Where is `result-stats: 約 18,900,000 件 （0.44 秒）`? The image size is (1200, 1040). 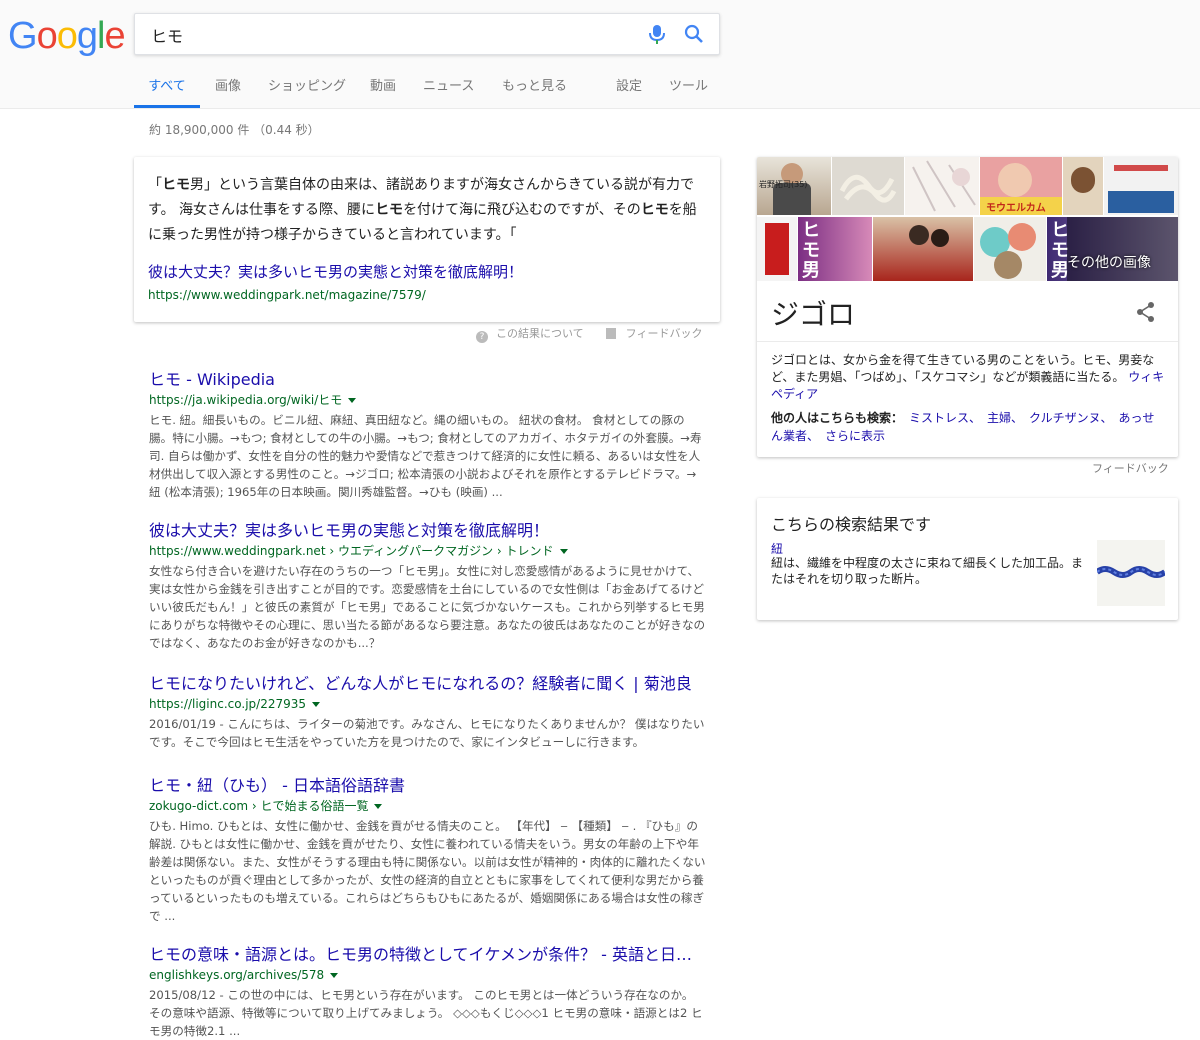
result-stats: 約 18,900,000 件 （0.44 秒） is located at coordinates (234, 130).